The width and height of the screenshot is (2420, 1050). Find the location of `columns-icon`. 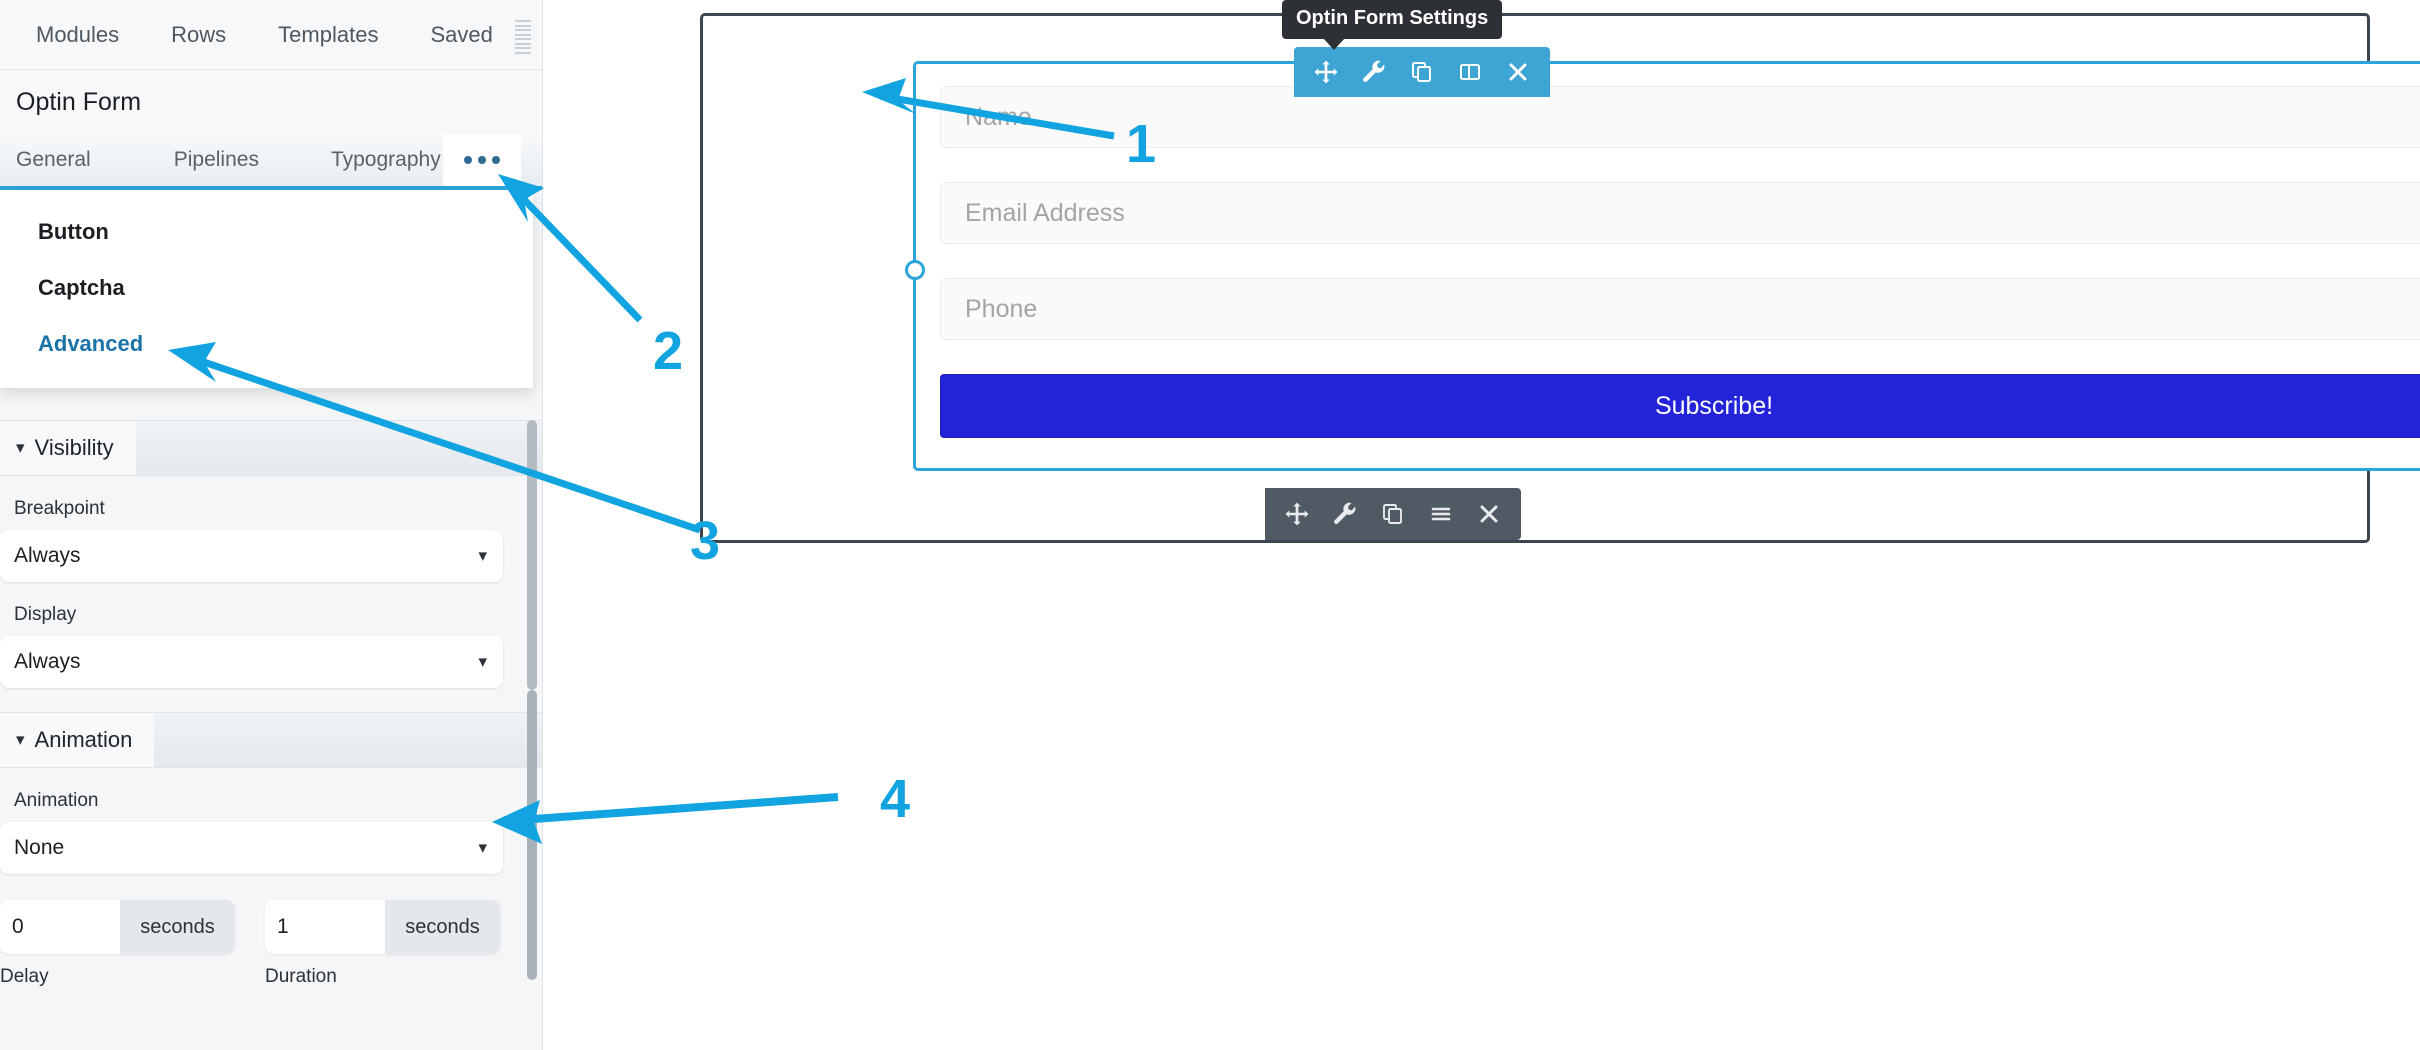

columns-icon is located at coordinates (1470, 72).